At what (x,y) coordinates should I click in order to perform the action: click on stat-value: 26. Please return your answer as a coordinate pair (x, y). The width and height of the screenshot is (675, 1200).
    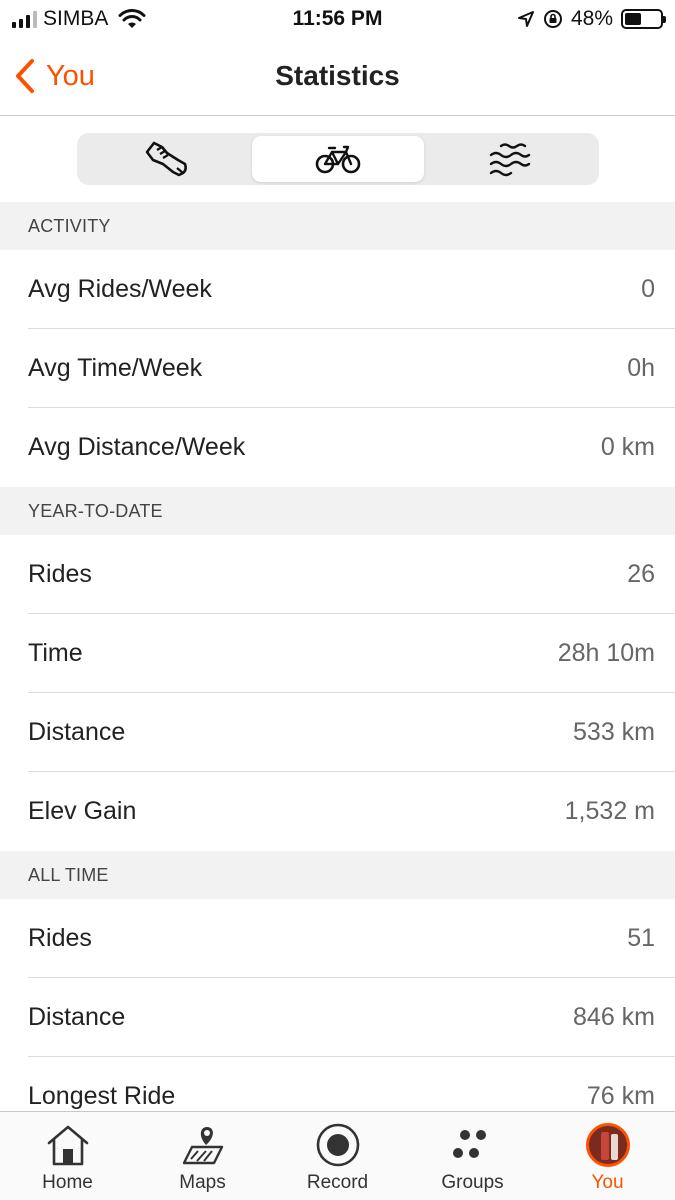
    Looking at the image, I should click on (641, 574).